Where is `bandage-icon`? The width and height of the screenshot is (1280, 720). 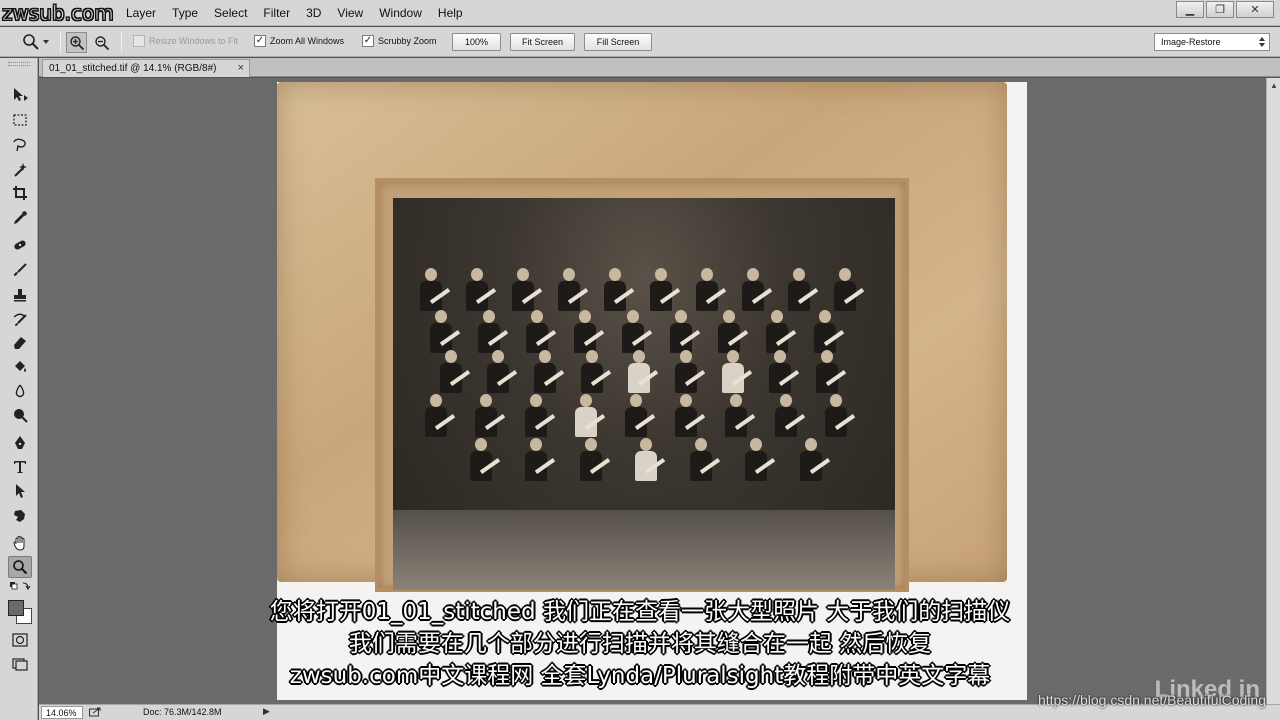
bandage-icon is located at coordinates (20, 245).